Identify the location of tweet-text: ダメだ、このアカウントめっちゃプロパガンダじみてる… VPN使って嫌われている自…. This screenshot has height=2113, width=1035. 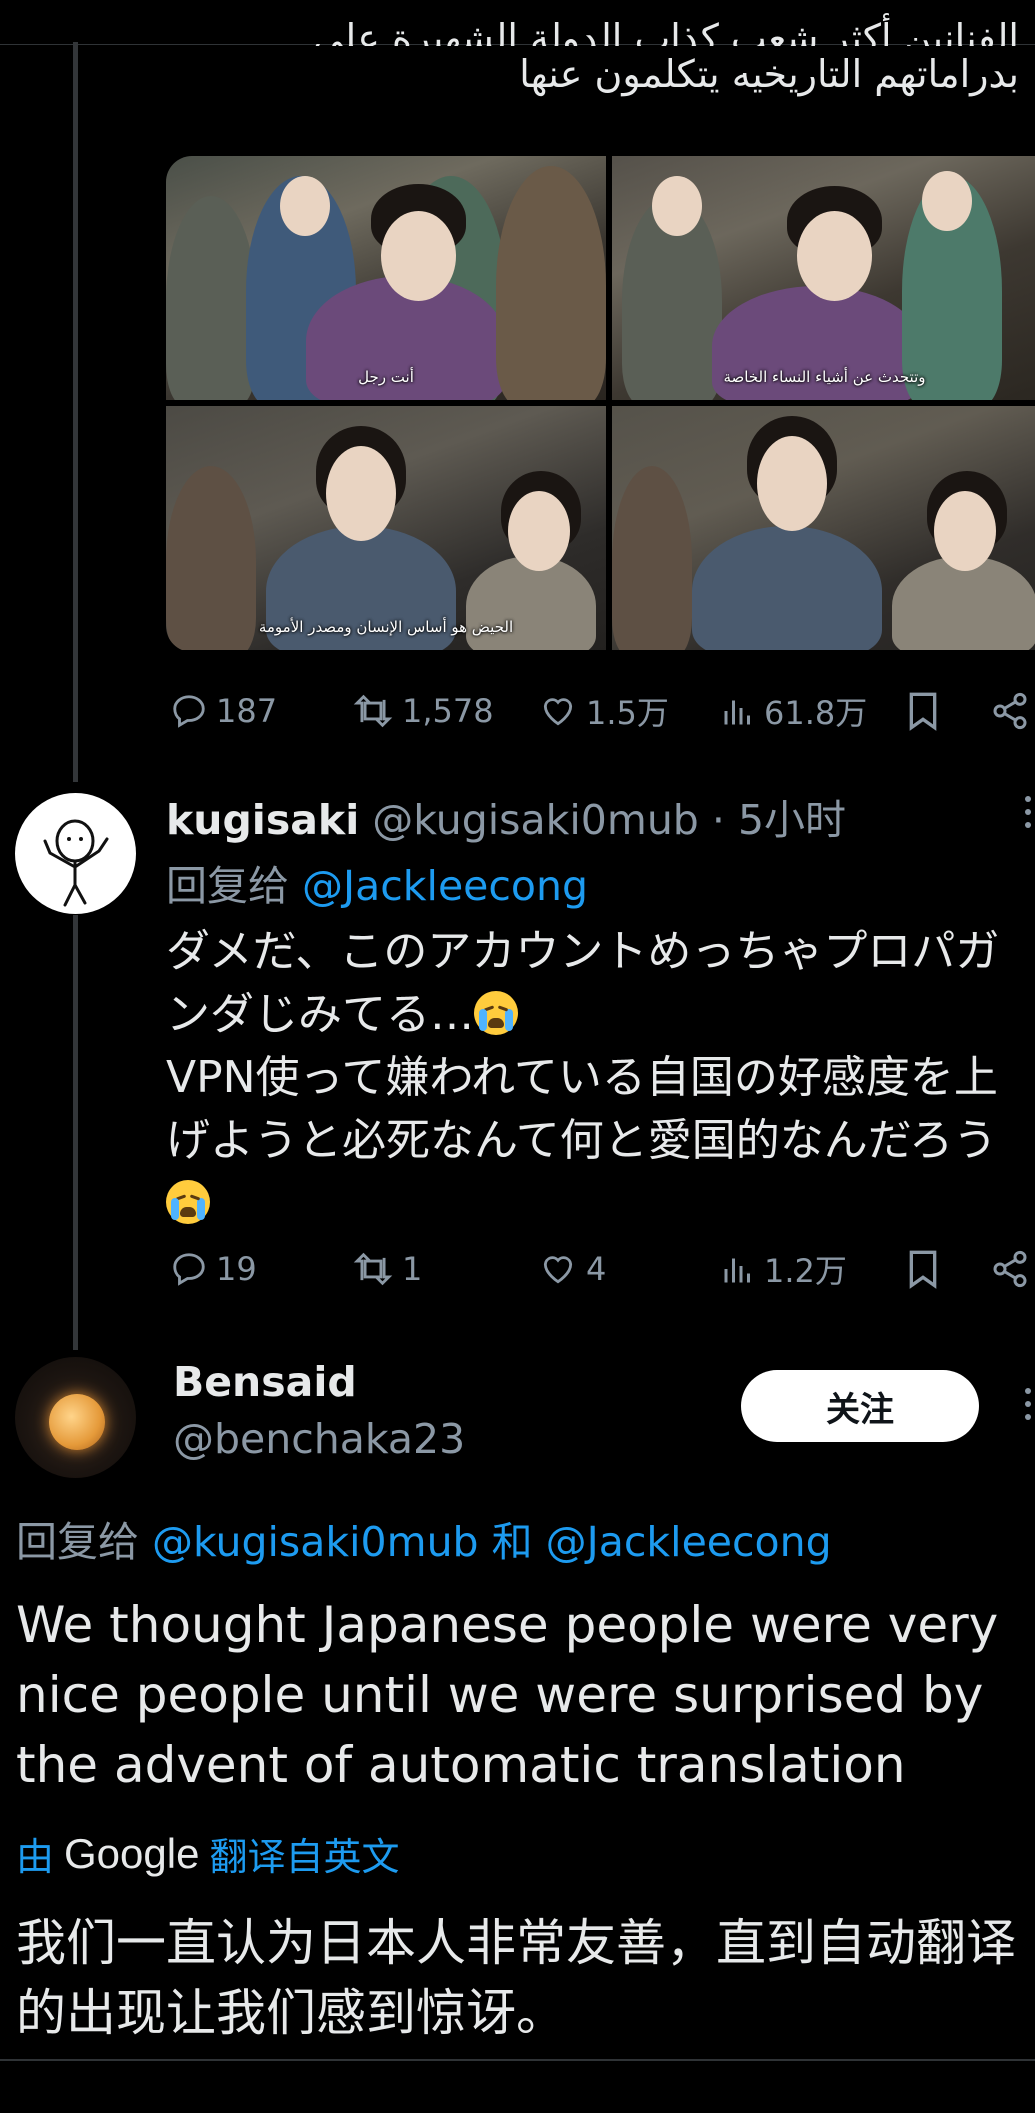
(596, 1077).